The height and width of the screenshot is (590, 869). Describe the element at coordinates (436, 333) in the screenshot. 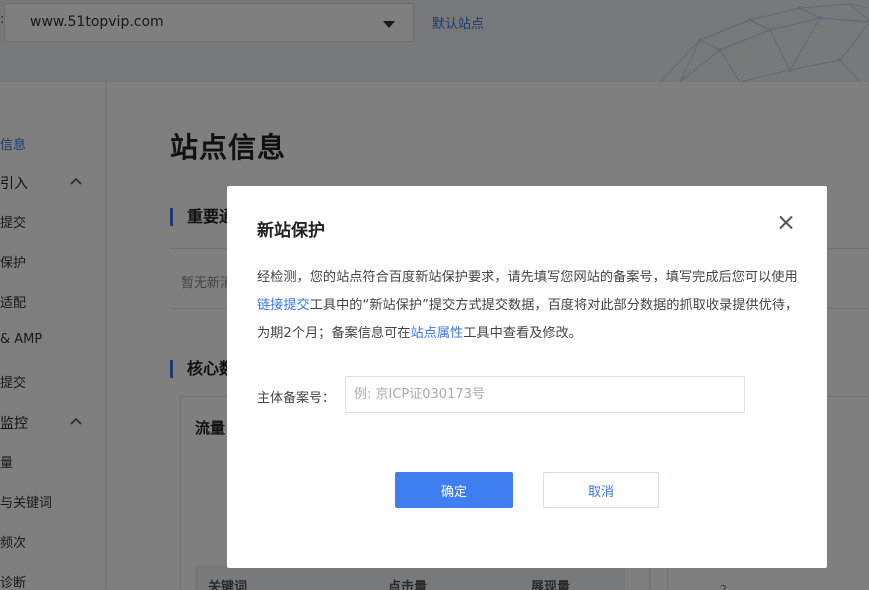

I see `link-site-properties: 站点属性` at that location.